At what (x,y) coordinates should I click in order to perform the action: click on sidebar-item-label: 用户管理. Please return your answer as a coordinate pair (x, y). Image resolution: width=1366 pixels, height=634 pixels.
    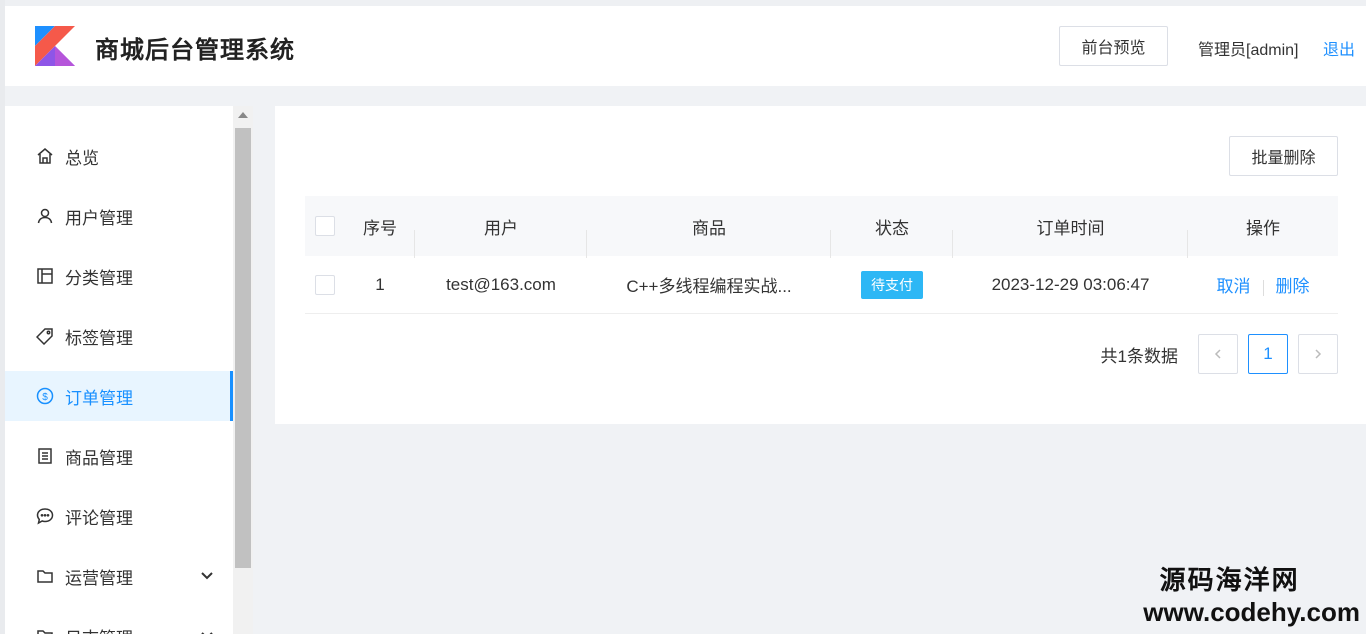
    Looking at the image, I should click on (99, 218).